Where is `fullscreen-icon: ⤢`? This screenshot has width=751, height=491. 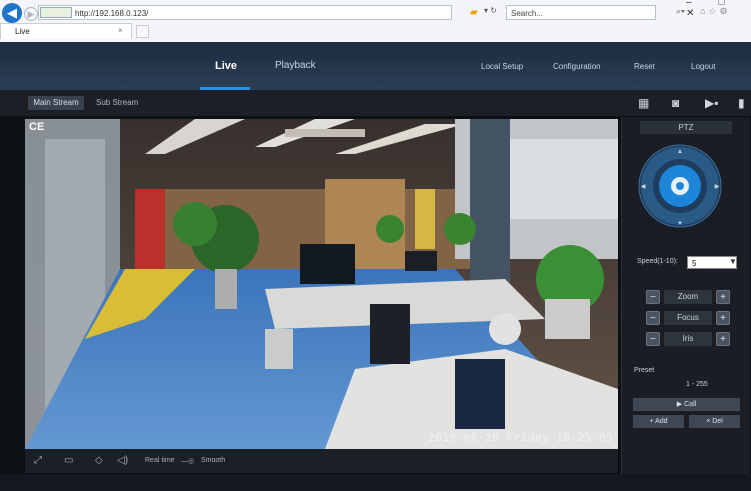 fullscreen-icon: ⤢ is located at coordinates (38, 460).